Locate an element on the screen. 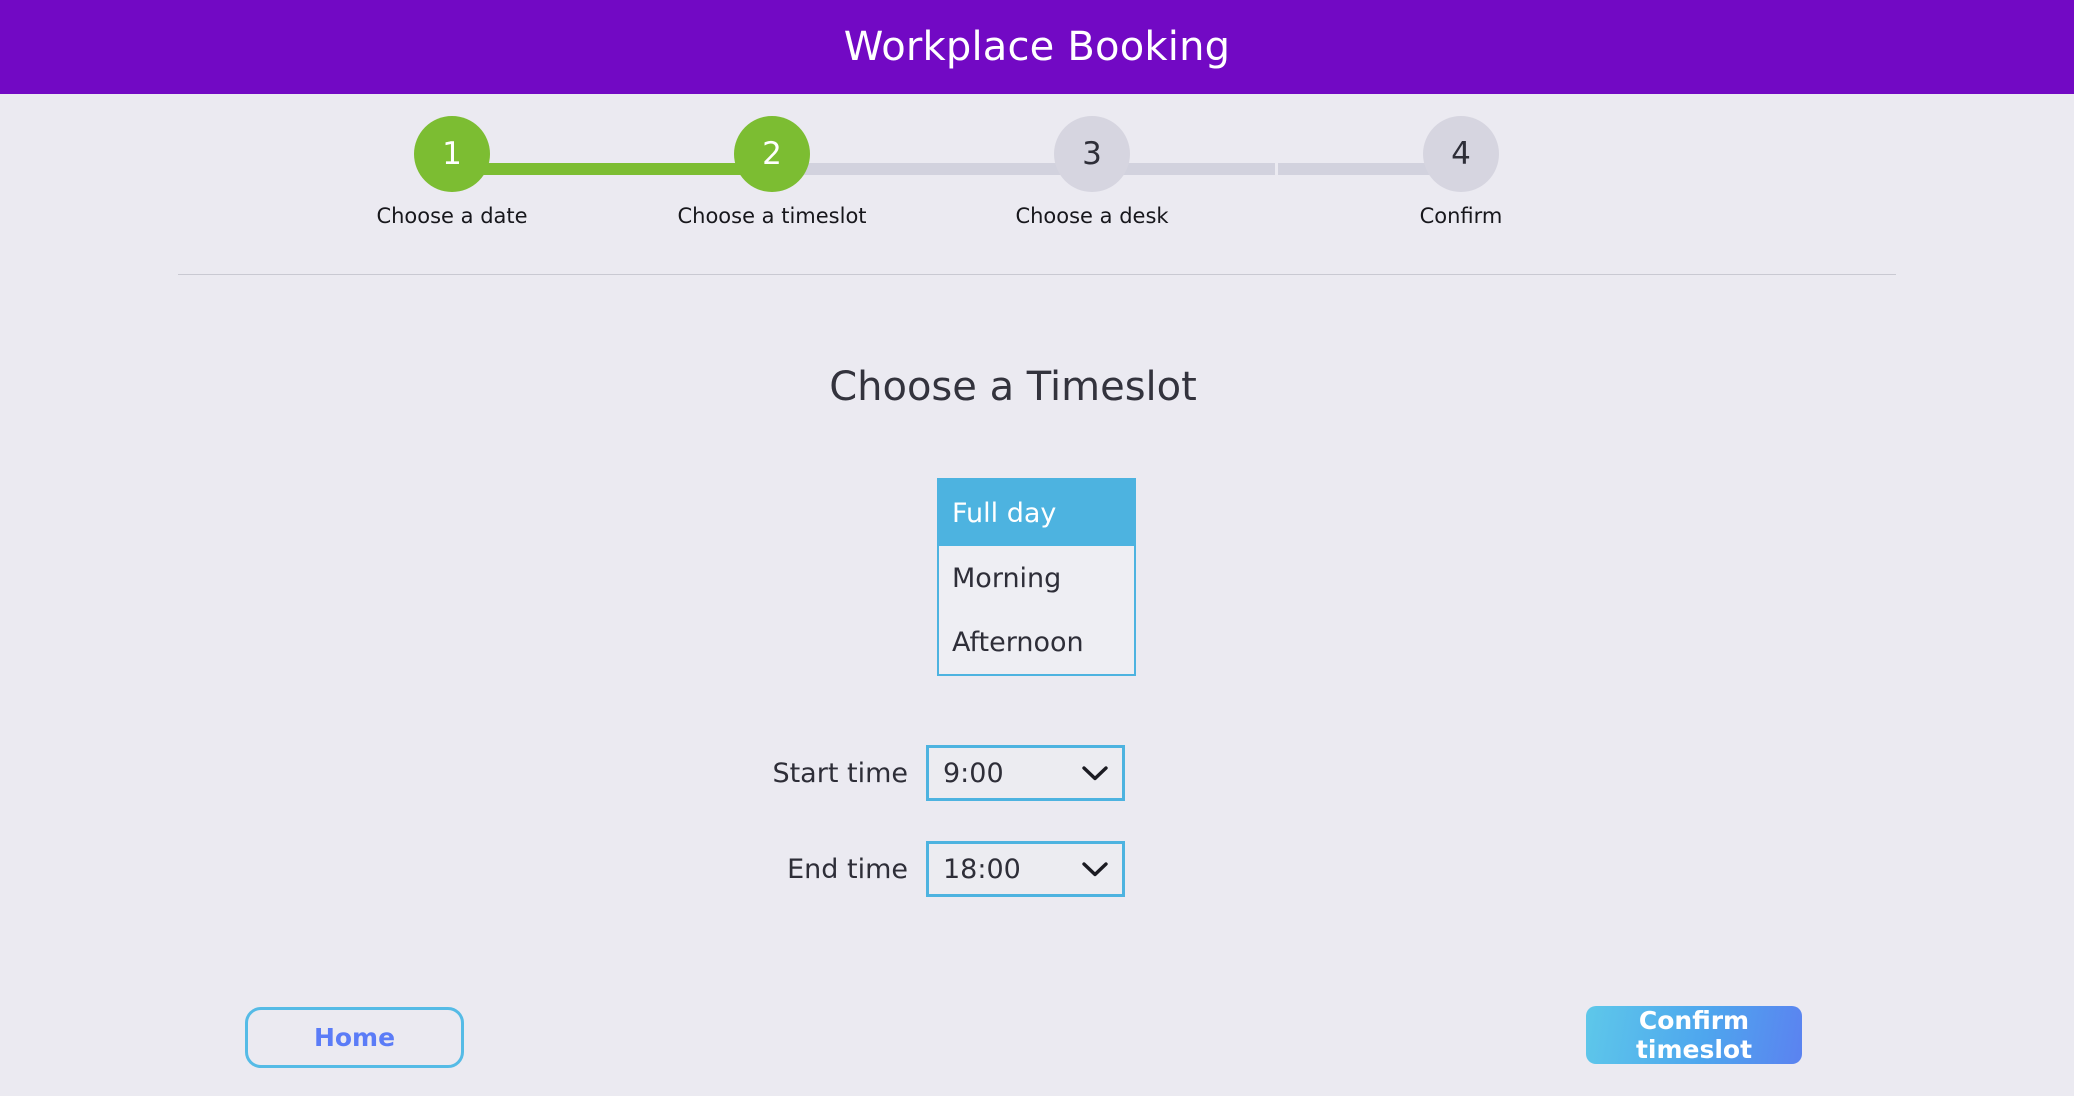 Image resolution: width=2074 pixels, height=1096 pixels. timeslot-option-label: Afternoon is located at coordinates (1018, 642).